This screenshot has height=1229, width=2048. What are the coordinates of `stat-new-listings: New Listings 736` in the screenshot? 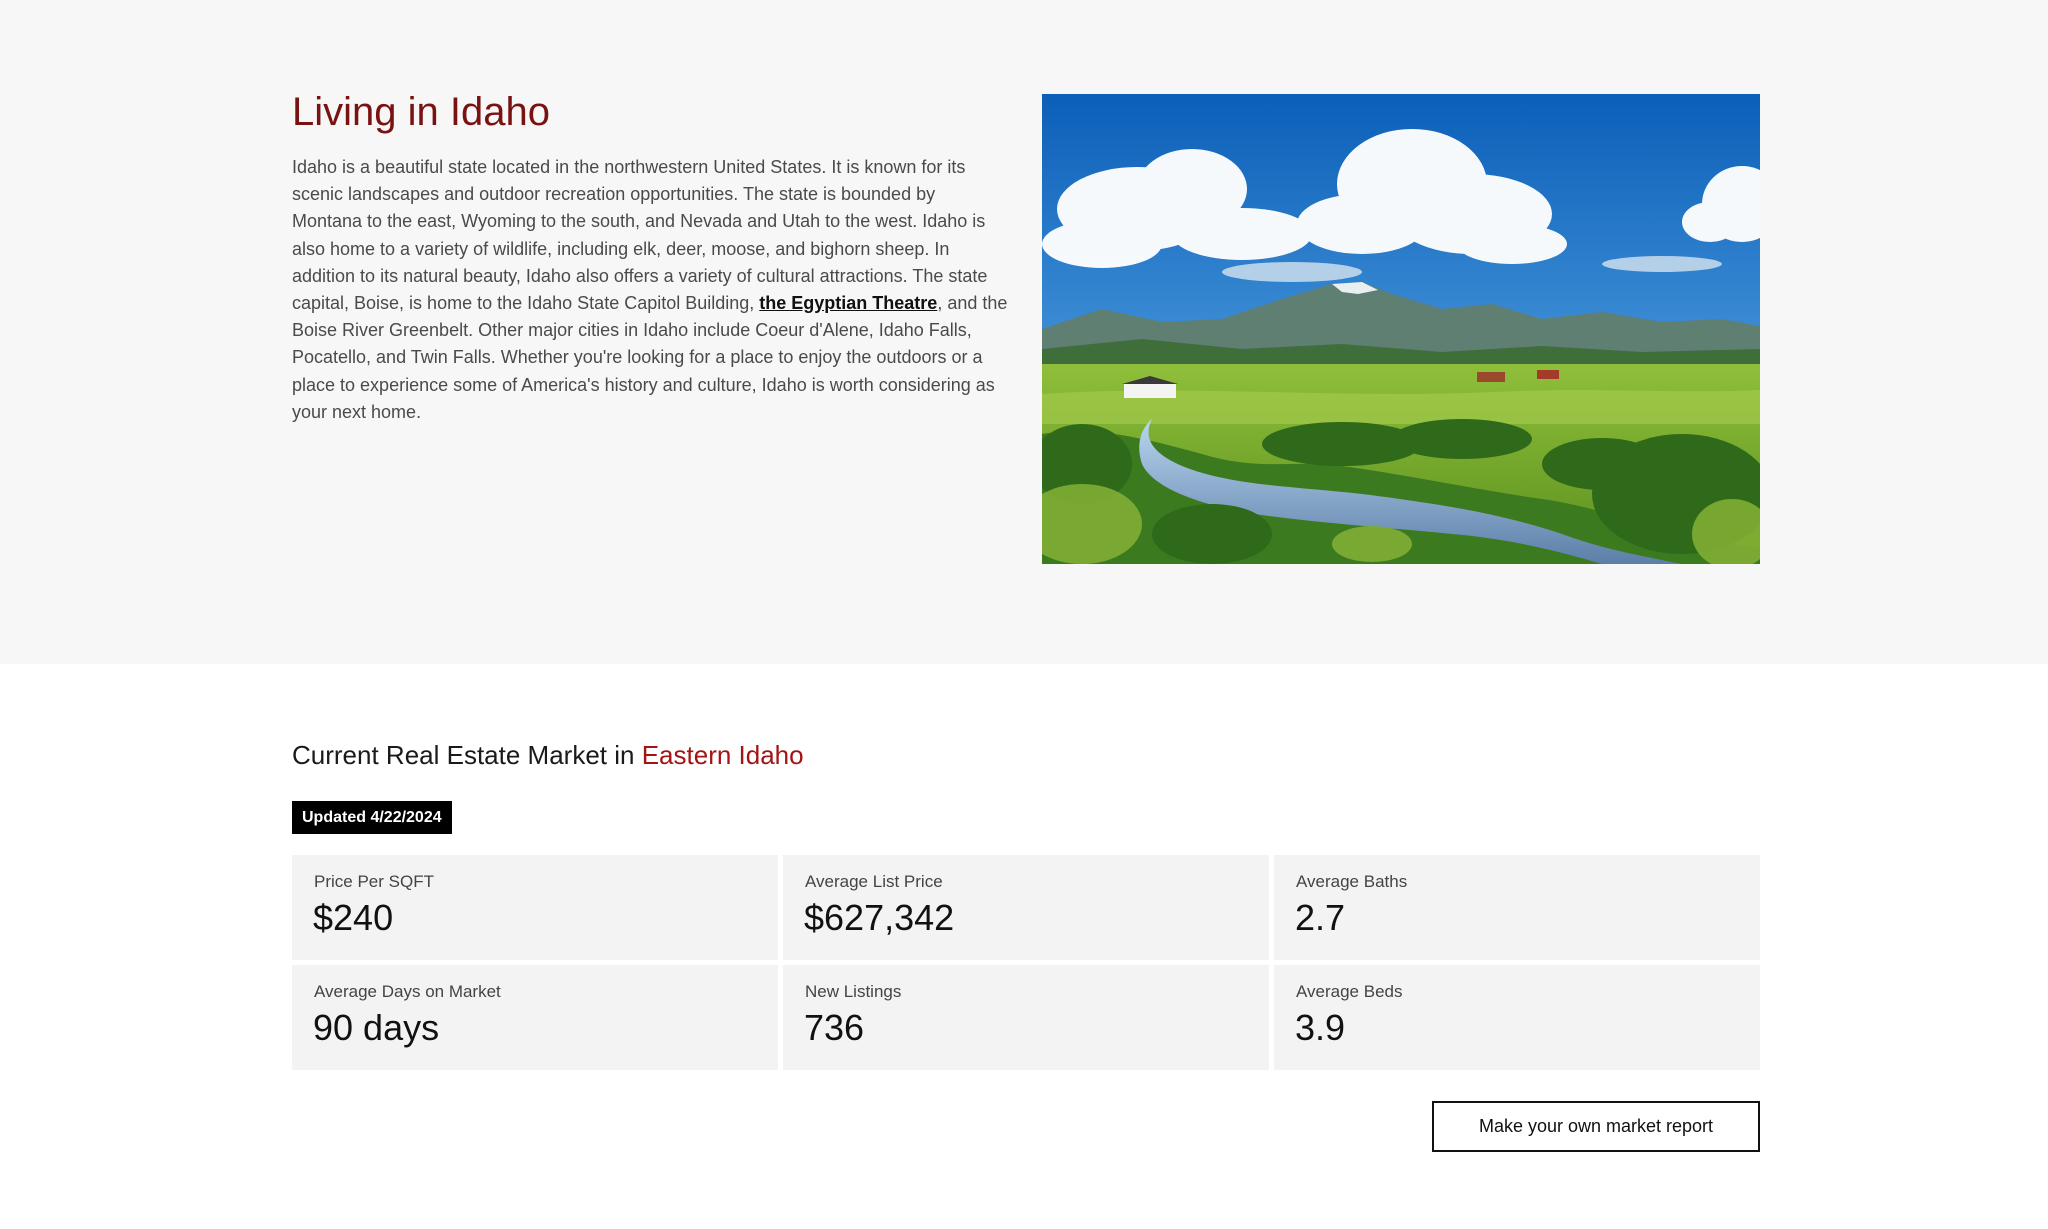 It's located at (1026, 1017).